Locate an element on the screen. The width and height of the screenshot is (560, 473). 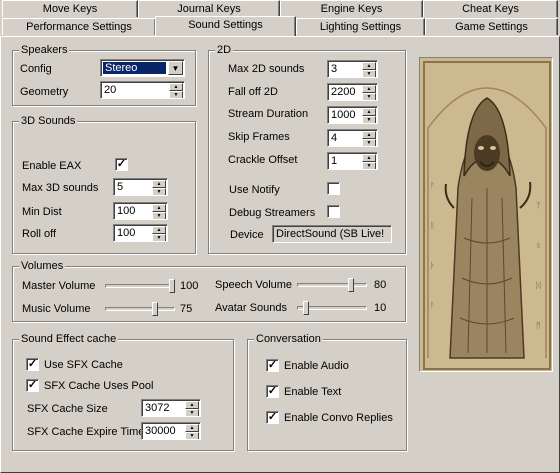
rolloff-input: 100 ▲ ▼ is located at coordinates (140, 233).